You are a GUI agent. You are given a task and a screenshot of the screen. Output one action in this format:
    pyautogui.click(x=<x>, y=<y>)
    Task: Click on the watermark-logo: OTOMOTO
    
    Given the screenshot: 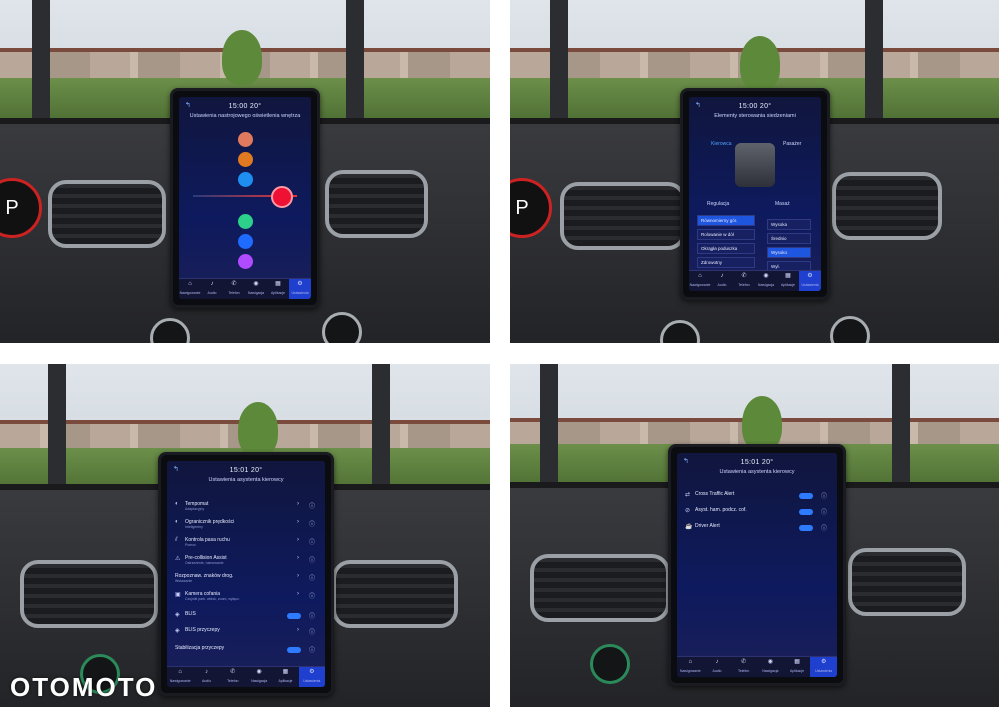 What is the action you would take?
    pyautogui.click(x=84, y=687)
    